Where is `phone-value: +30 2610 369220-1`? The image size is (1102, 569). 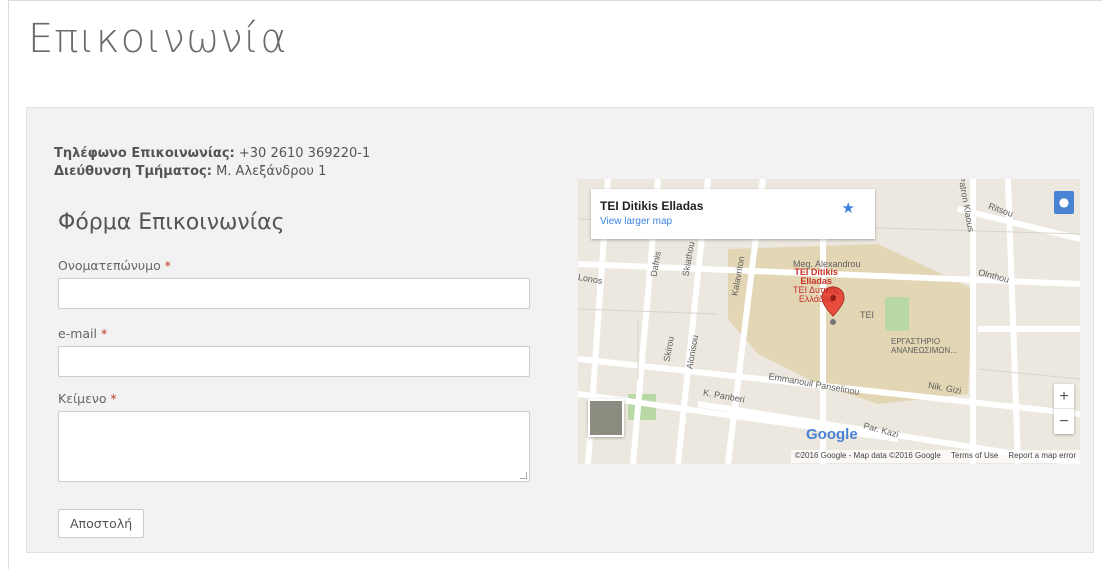
phone-value: +30 2610 369220-1 is located at coordinates (304, 153).